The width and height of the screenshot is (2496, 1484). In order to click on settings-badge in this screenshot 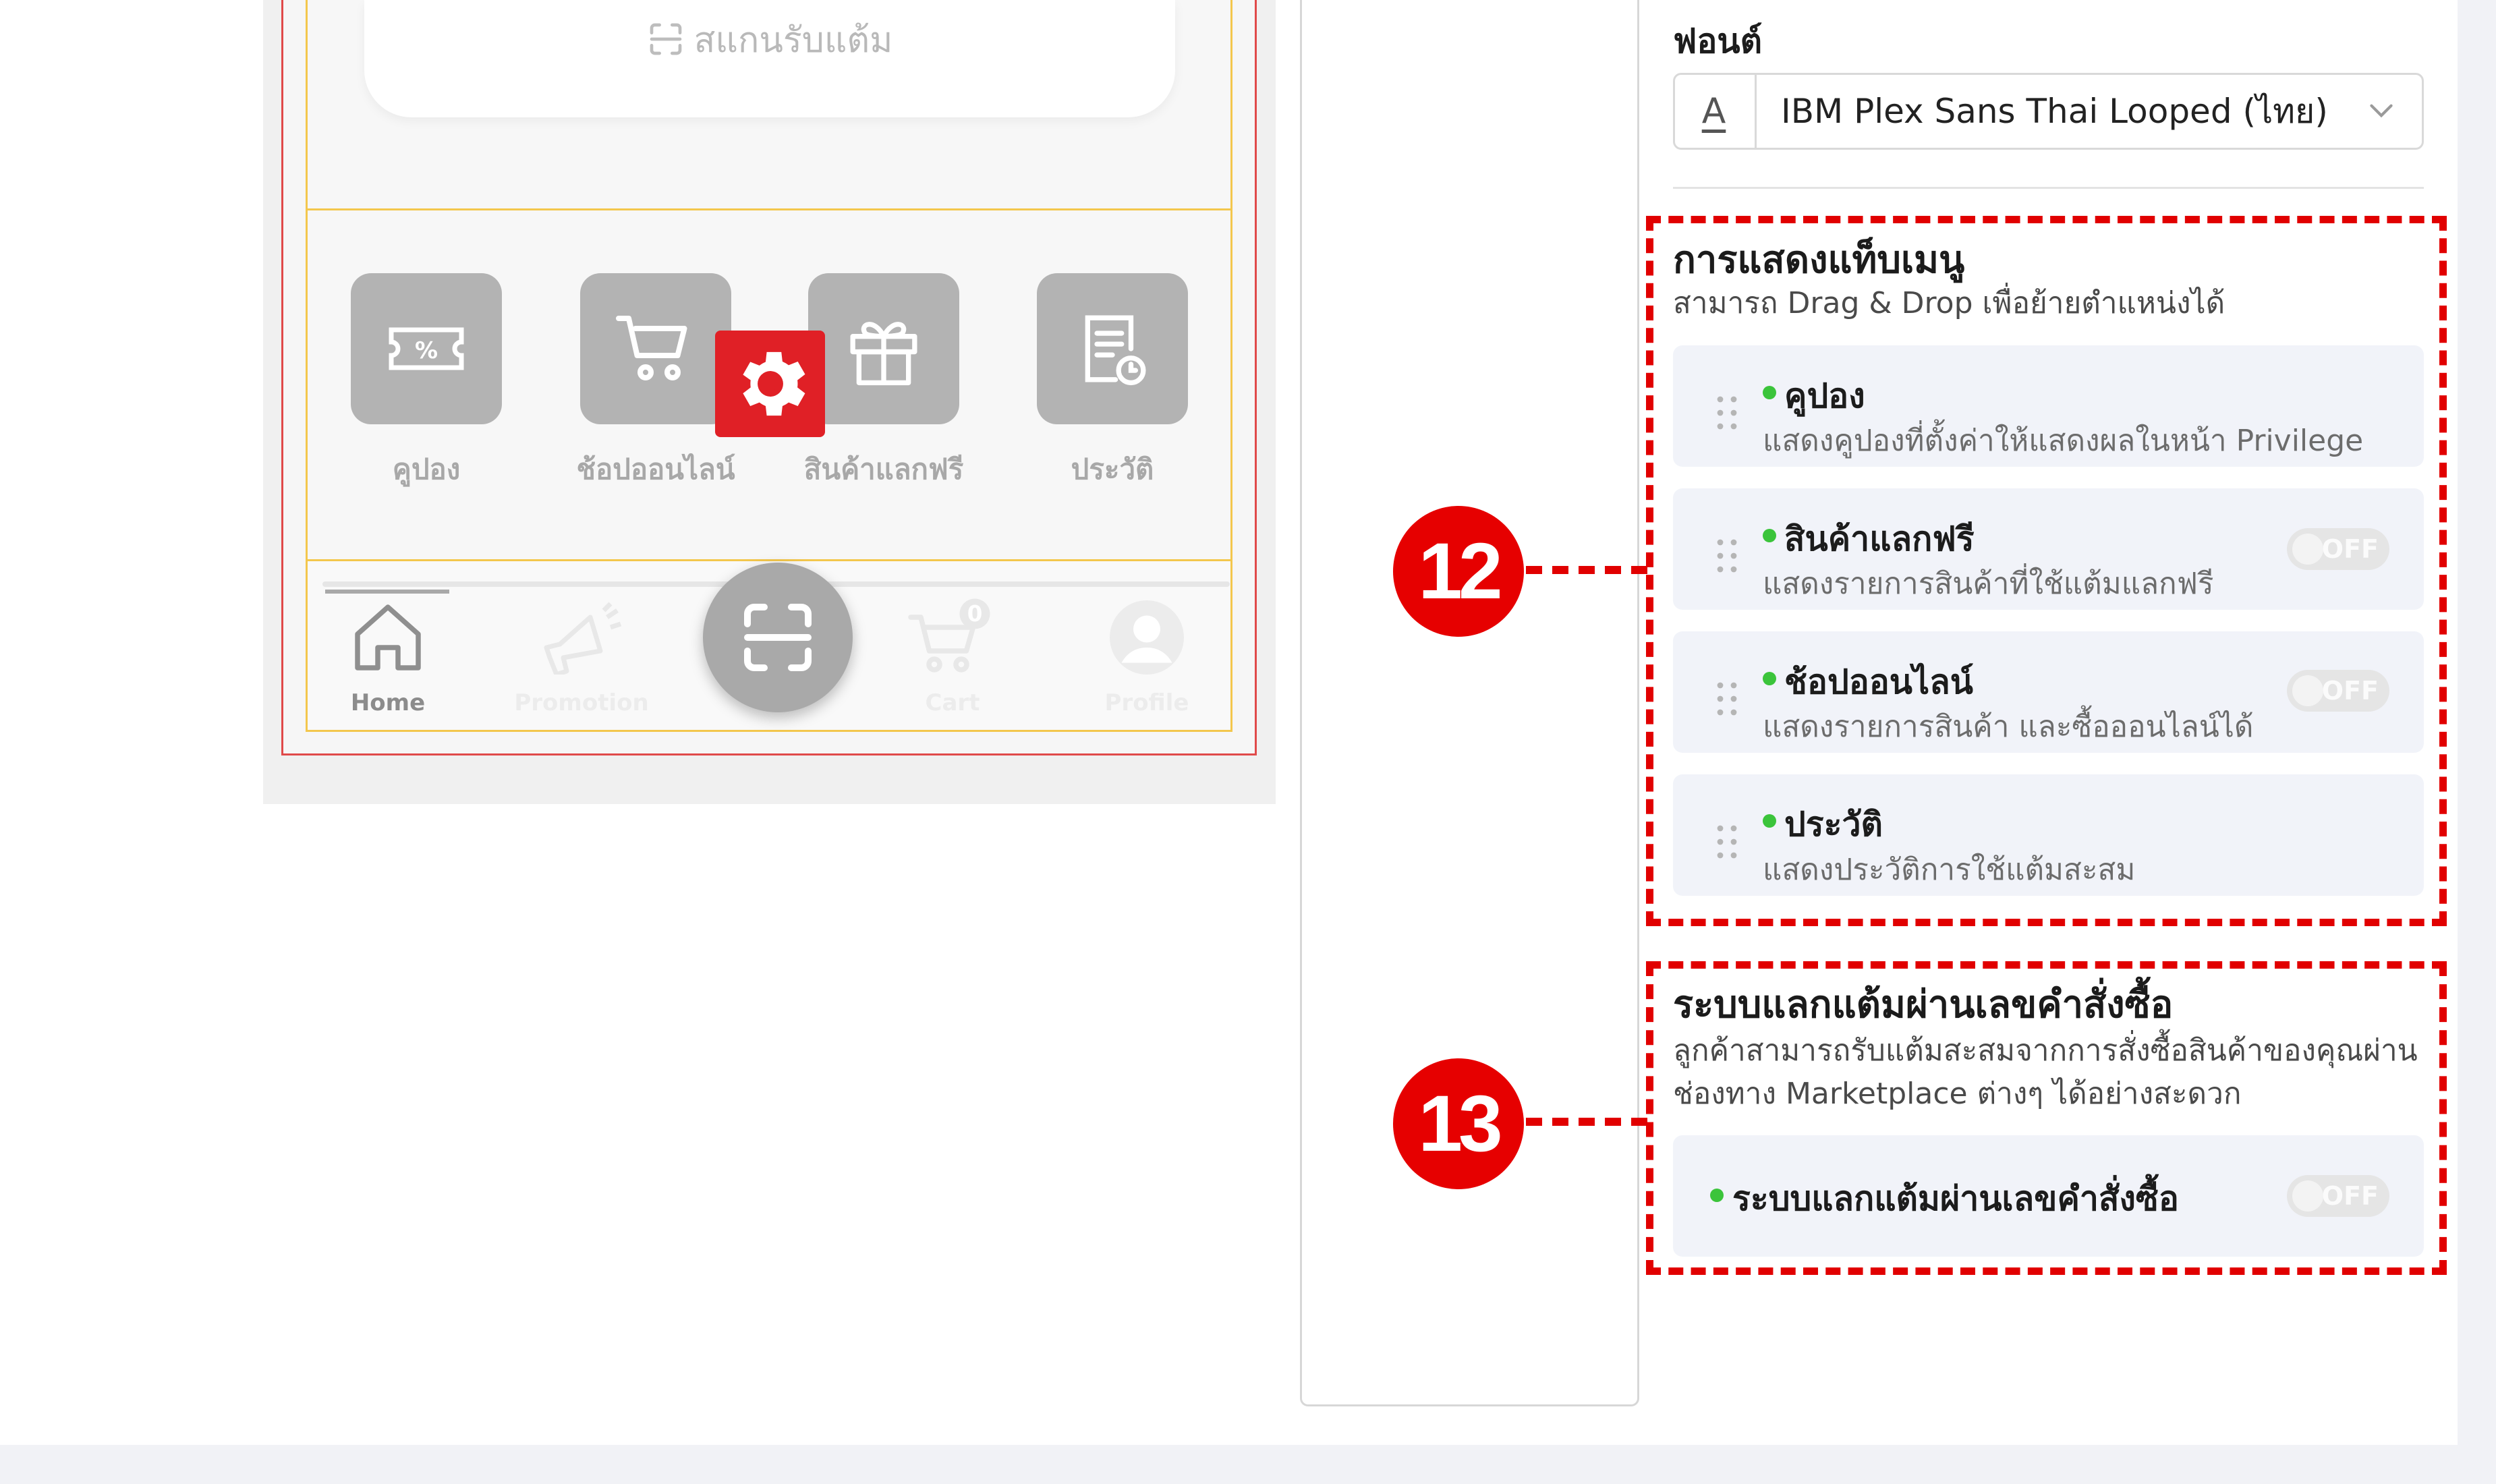, I will do `click(770, 384)`.